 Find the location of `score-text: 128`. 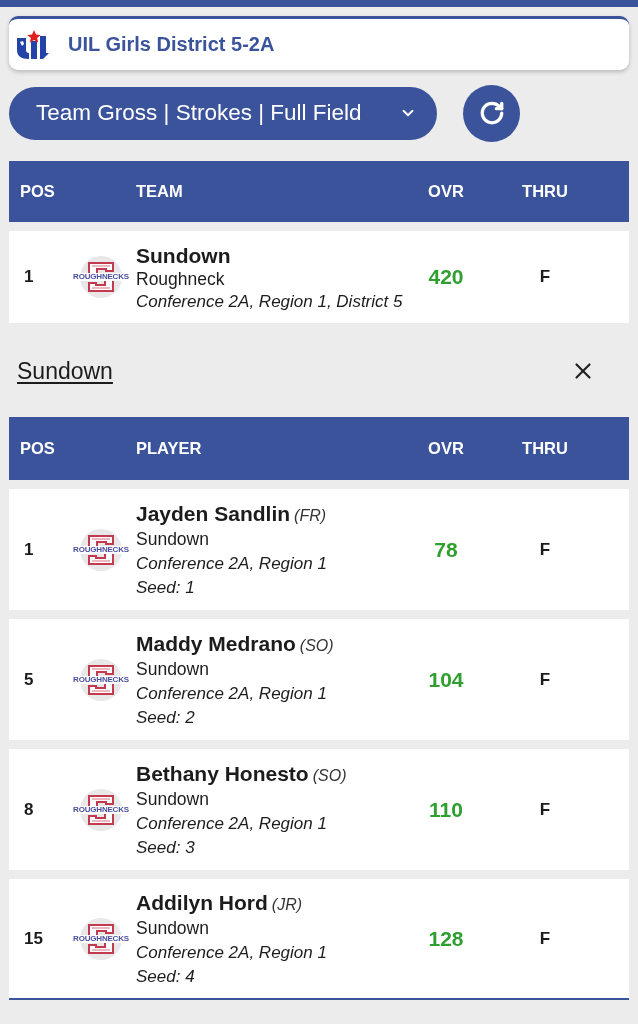

score-text: 128 is located at coordinates (446, 938).